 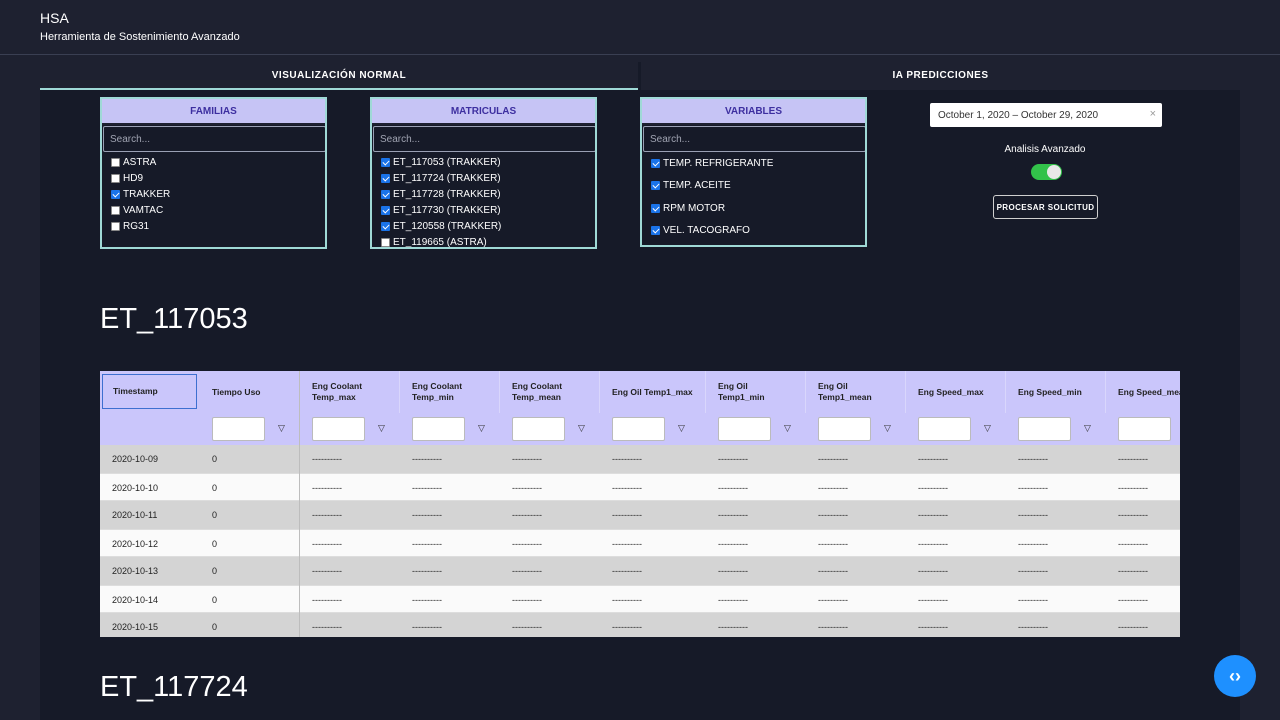 What do you see at coordinates (483, 112) in the screenshot?
I see `matriculas-header: MATRICULAS` at bounding box center [483, 112].